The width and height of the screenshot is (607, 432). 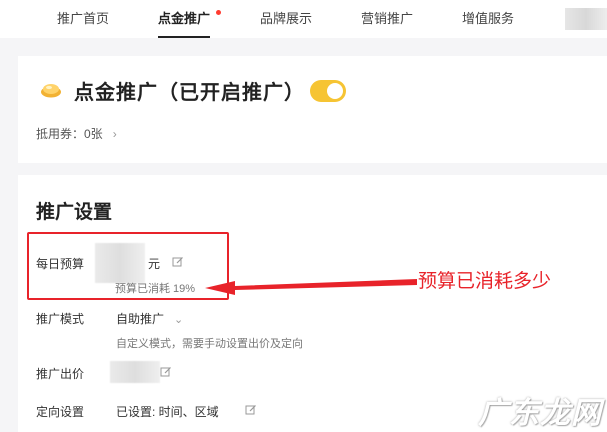 I want to click on promo-mode-label: 推广模式, so click(x=60, y=319).